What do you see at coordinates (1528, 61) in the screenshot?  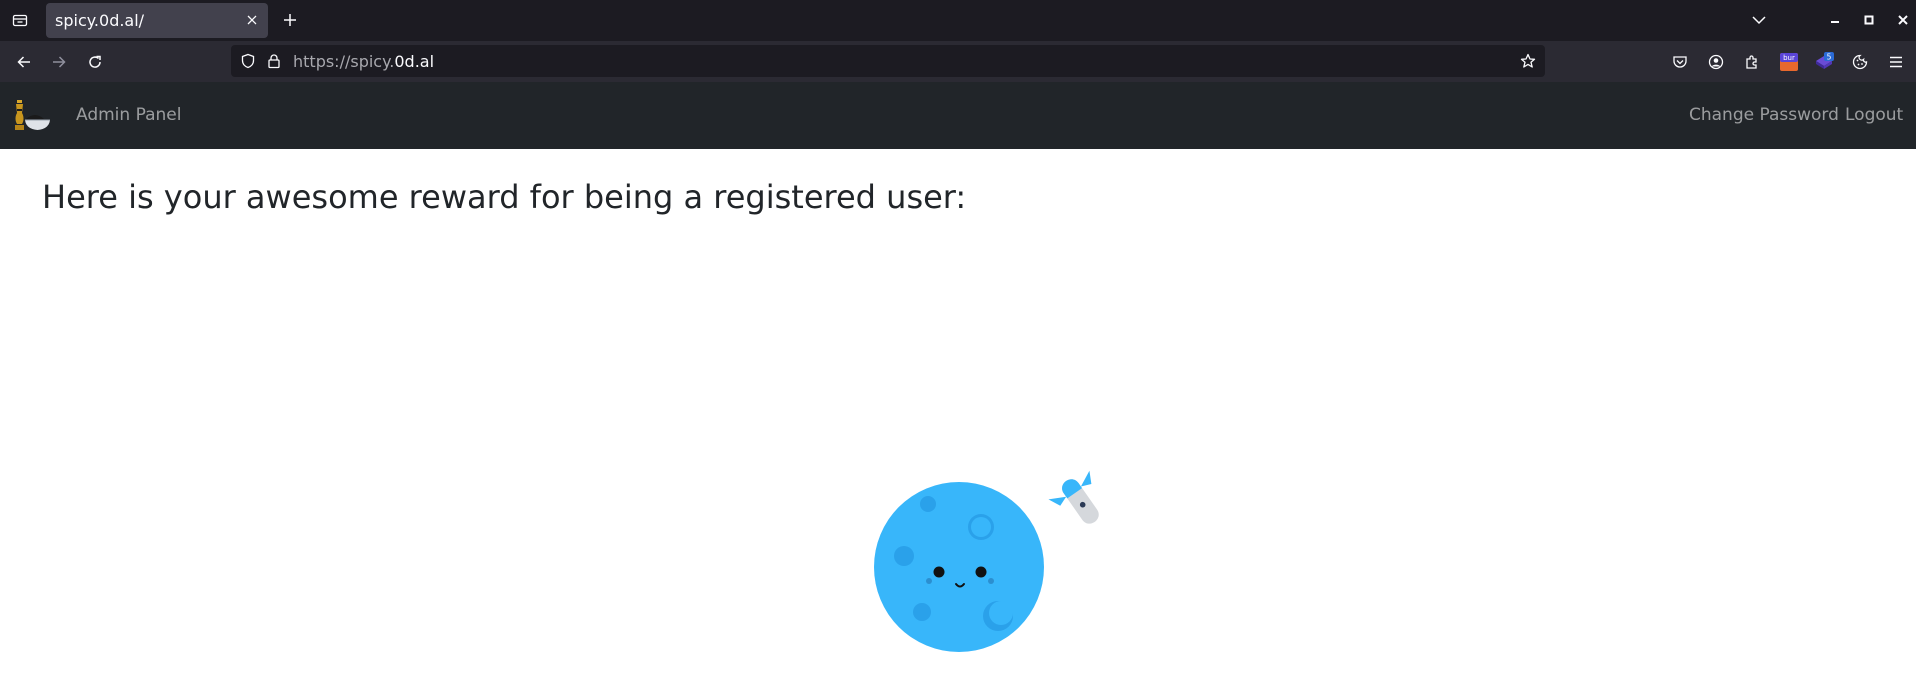 I see `bookmark-star-icon` at bounding box center [1528, 61].